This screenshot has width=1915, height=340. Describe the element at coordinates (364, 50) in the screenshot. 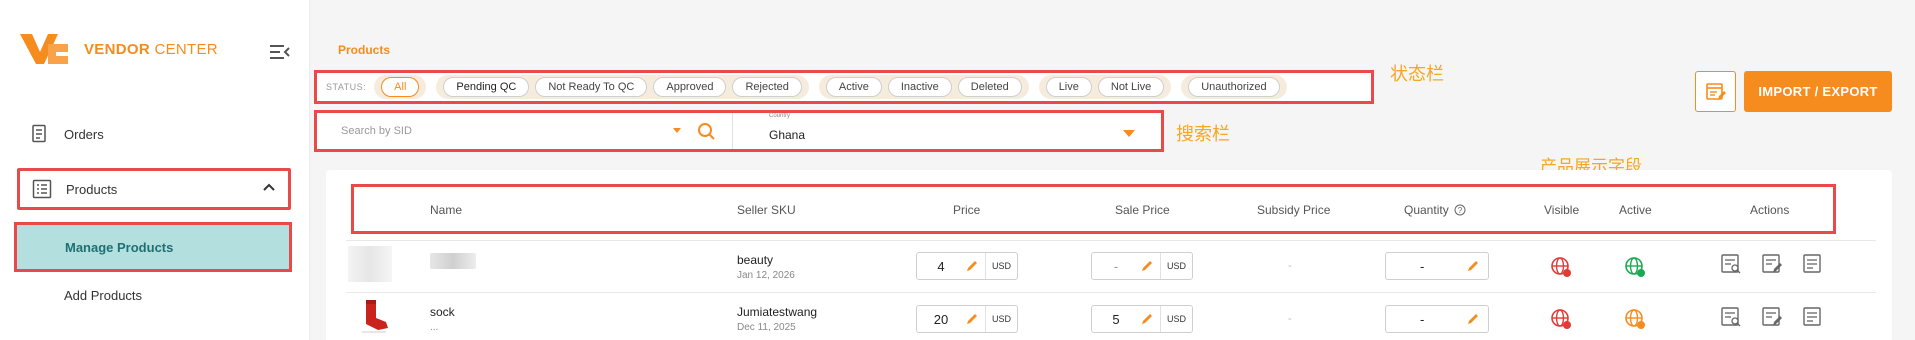

I see `breadcrumb: Products` at that location.